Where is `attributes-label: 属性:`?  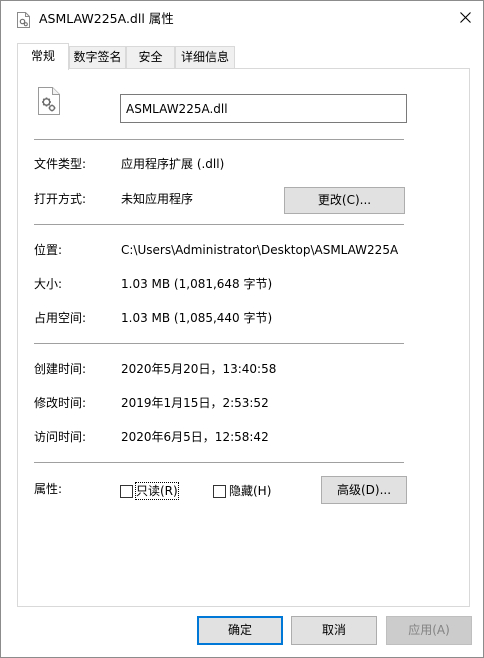 attributes-label: 属性: is located at coordinates (48, 489).